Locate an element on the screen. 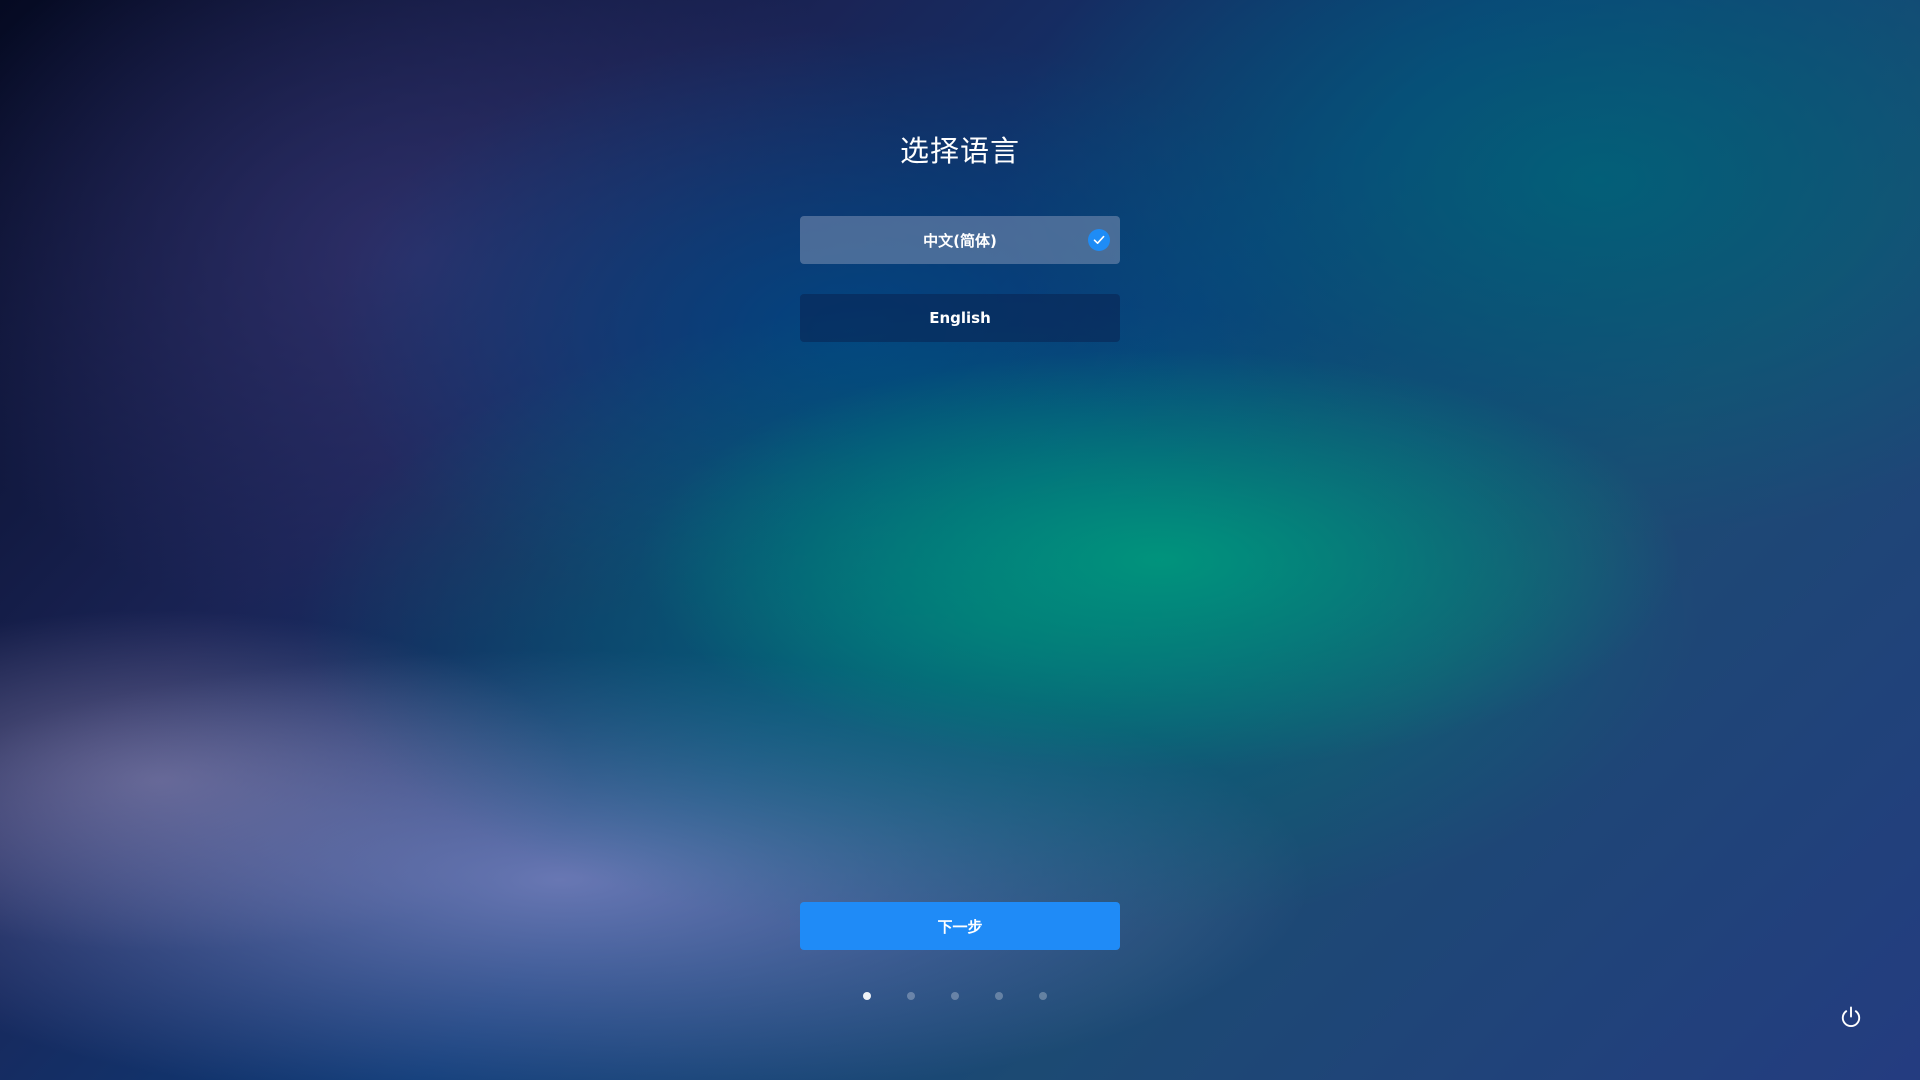 Image resolution: width=1920 pixels, height=1080 pixels. language-label-english: English is located at coordinates (960, 318).